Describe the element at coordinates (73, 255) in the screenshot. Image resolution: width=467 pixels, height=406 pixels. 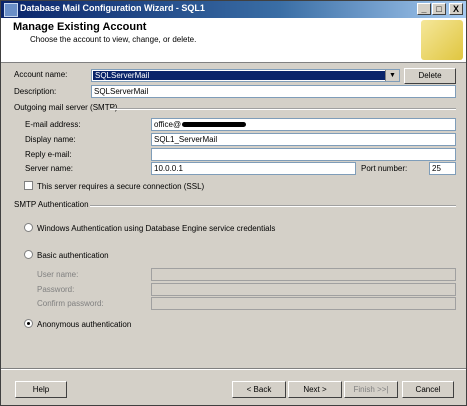
I see `basic-auth-label: Basic authentication` at that location.